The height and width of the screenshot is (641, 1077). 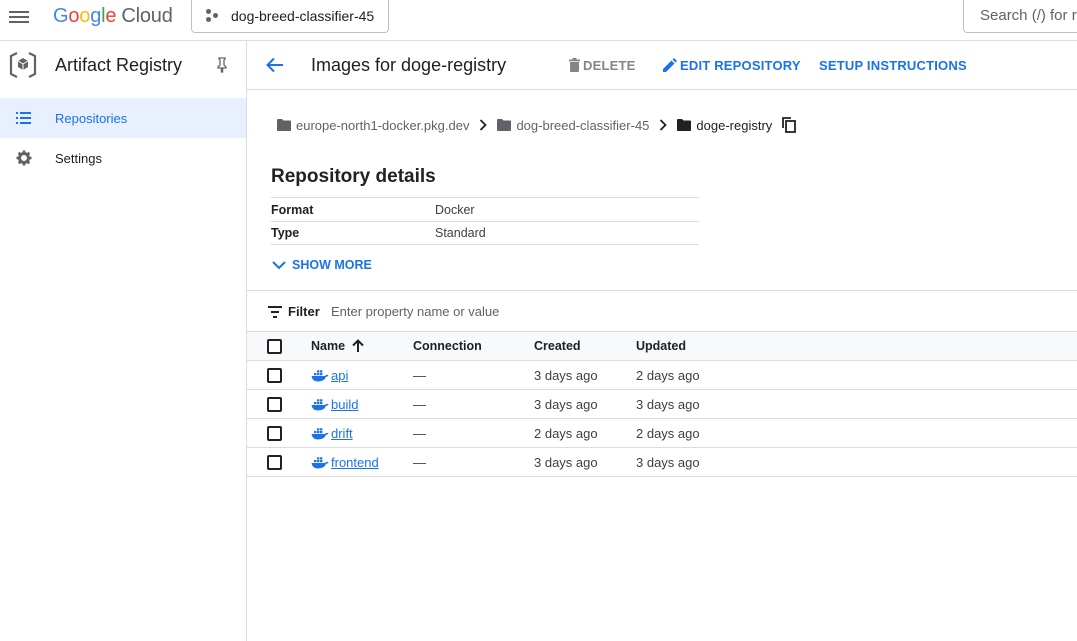 What do you see at coordinates (113, 16) in the screenshot?
I see `google-cloud-logo: Google Cloud` at bounding box center [113, 16].